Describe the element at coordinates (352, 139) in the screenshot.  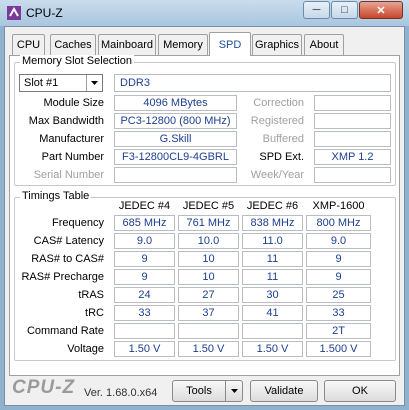
I see `buffered-value` at that location.